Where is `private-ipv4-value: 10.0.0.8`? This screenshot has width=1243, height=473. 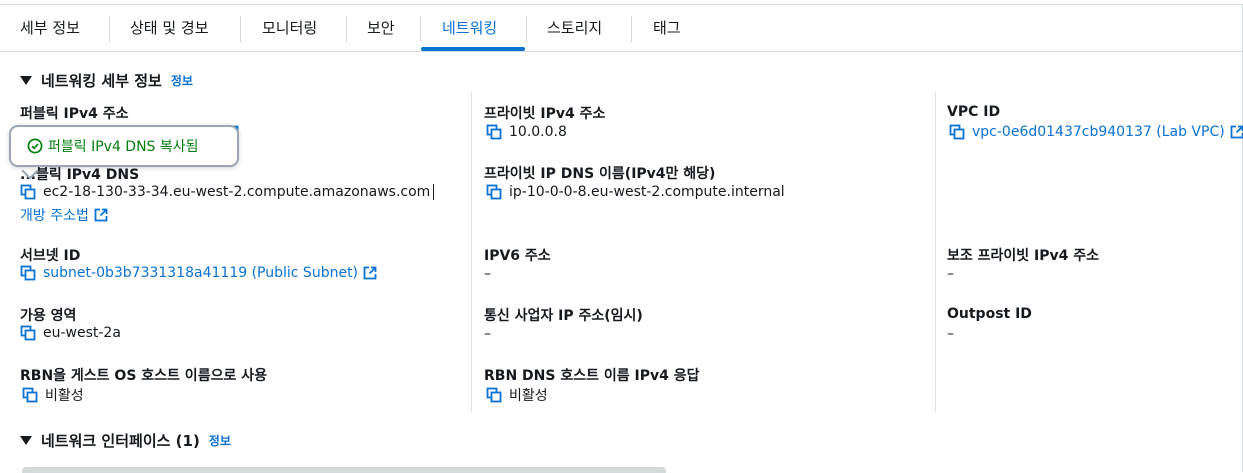 private-ipv4-value: 10.0.0.8 is located at coordinates (526, 132).